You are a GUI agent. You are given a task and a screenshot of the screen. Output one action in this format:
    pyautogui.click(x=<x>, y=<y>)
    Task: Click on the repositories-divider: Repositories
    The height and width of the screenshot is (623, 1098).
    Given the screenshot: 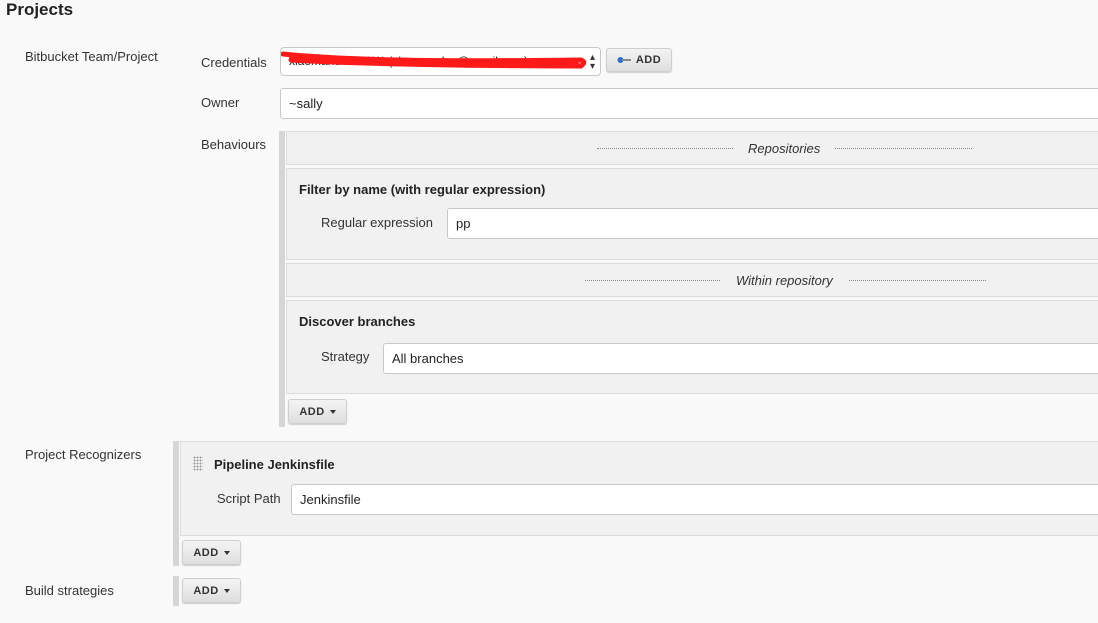 What is the action you would take?
    pyautogui.click(x=692, y=148)
    